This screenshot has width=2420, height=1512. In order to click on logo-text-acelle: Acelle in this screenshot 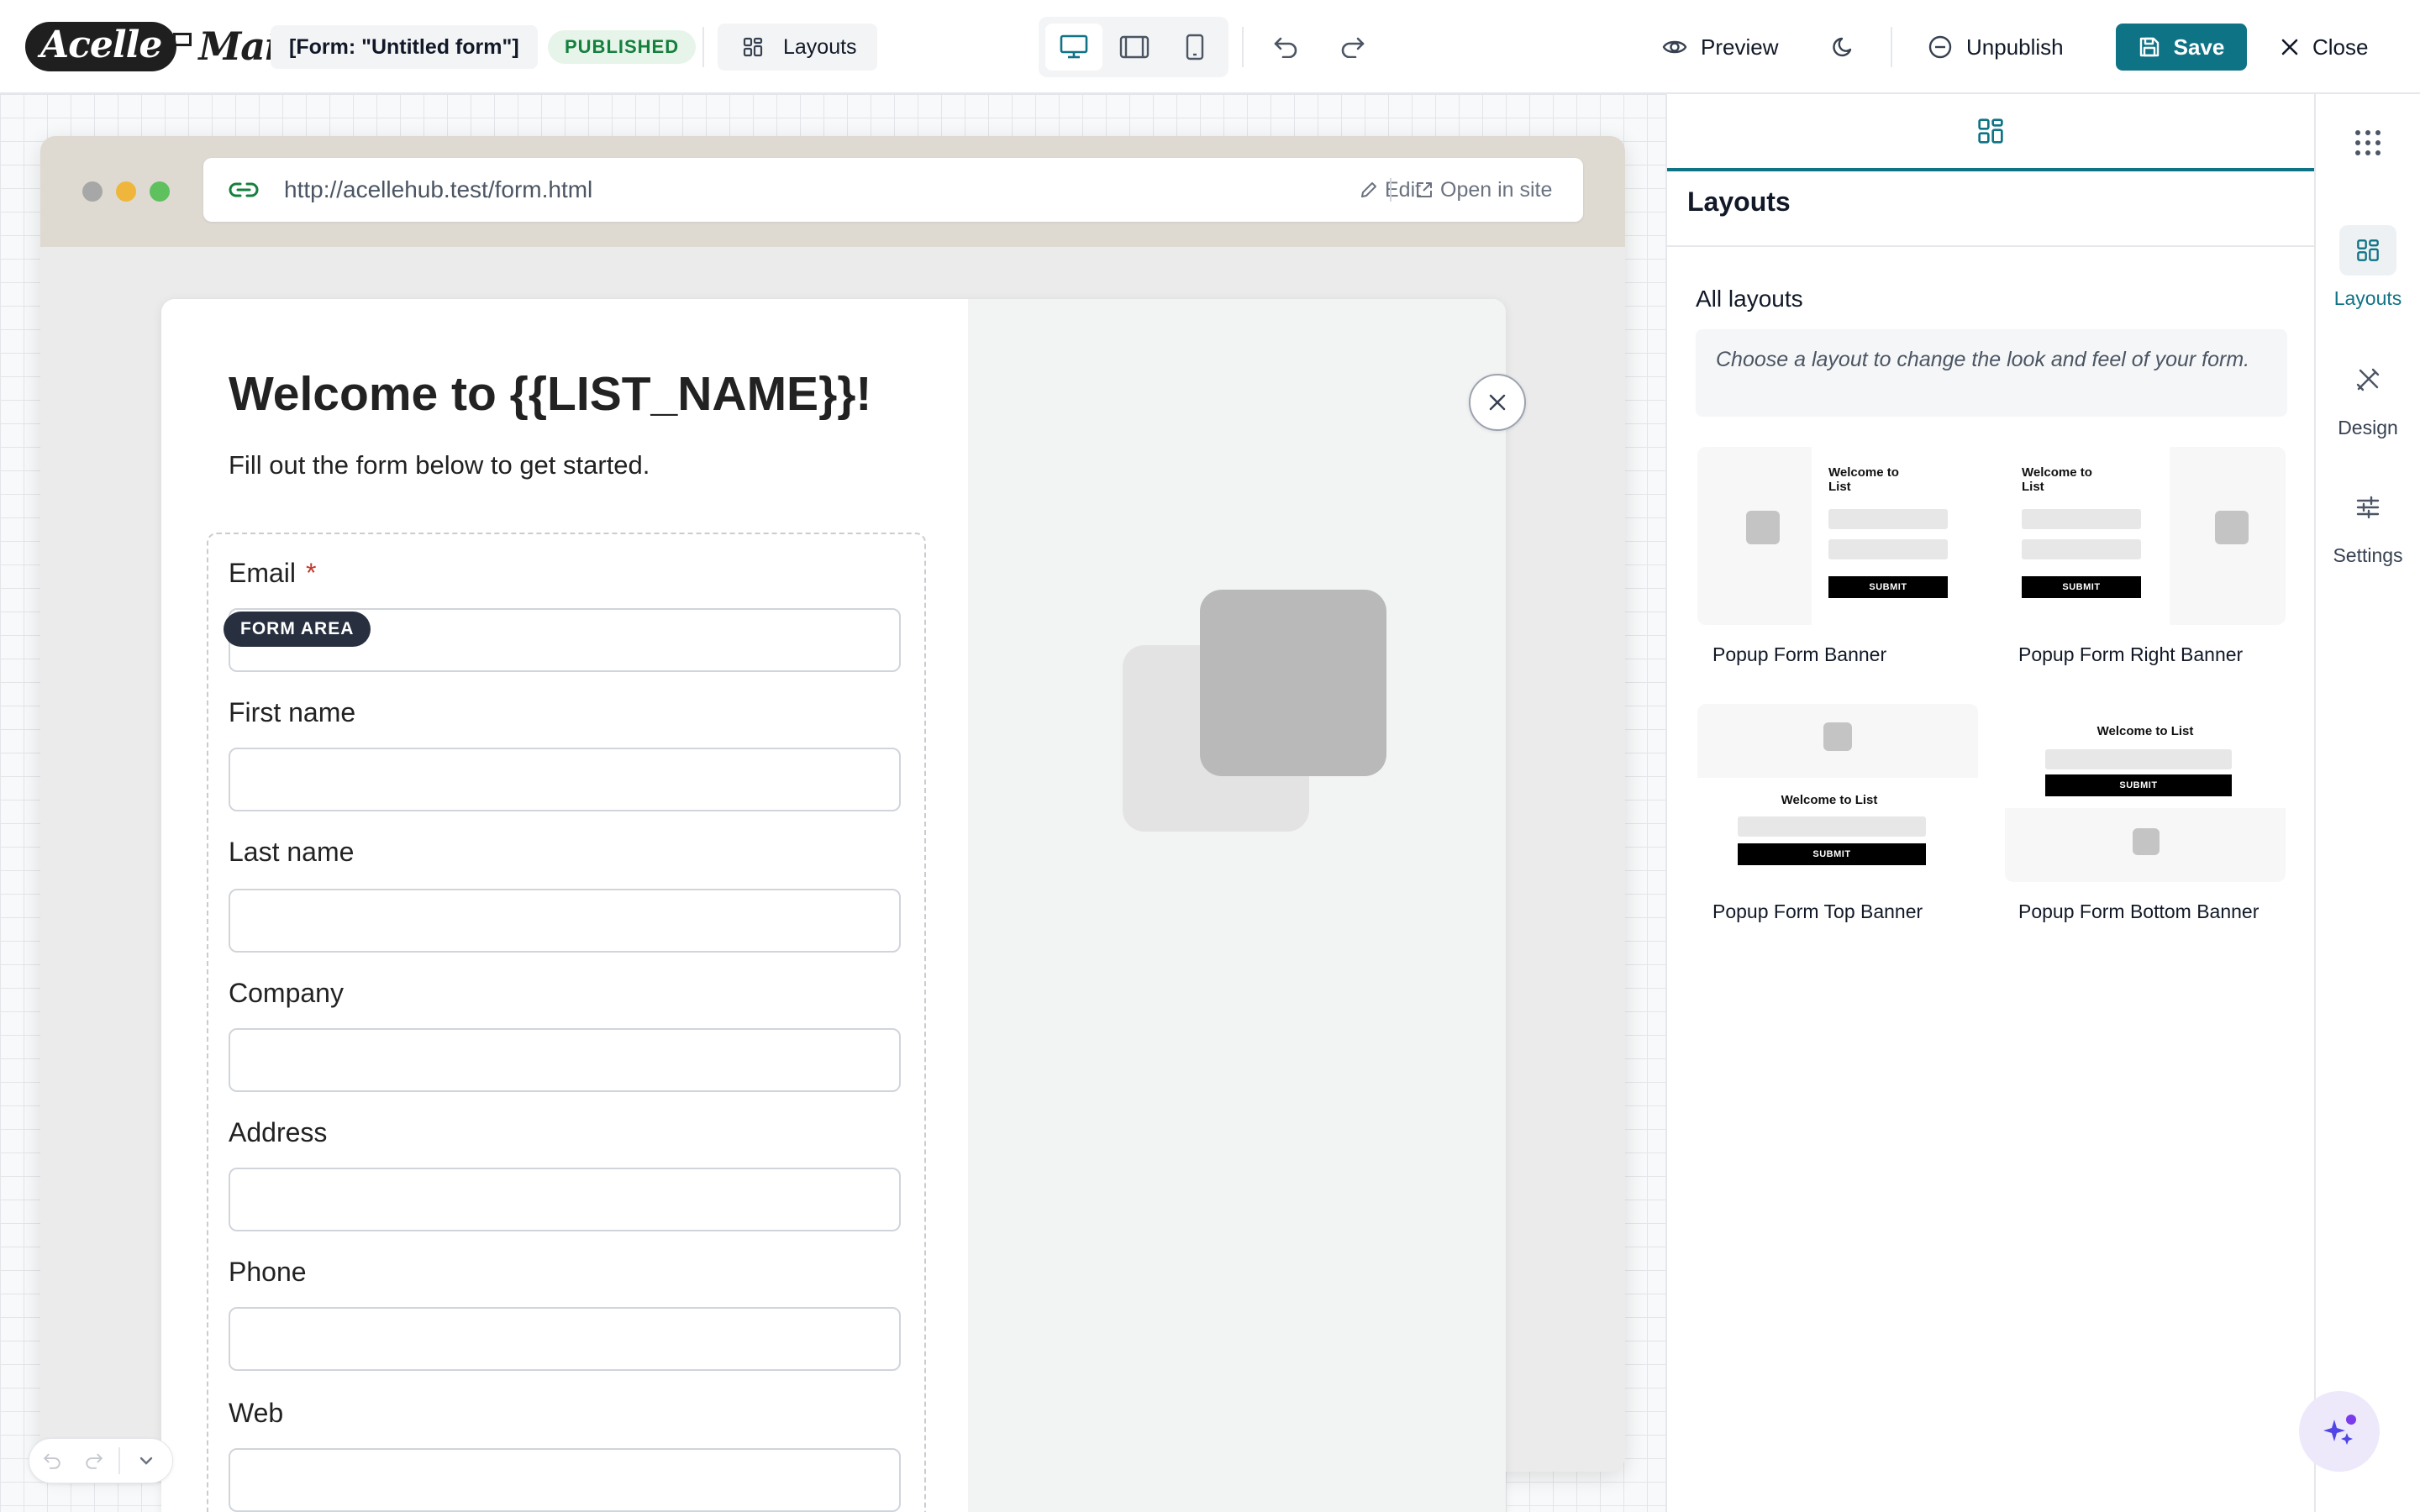, I will do `click(101, 46)`.